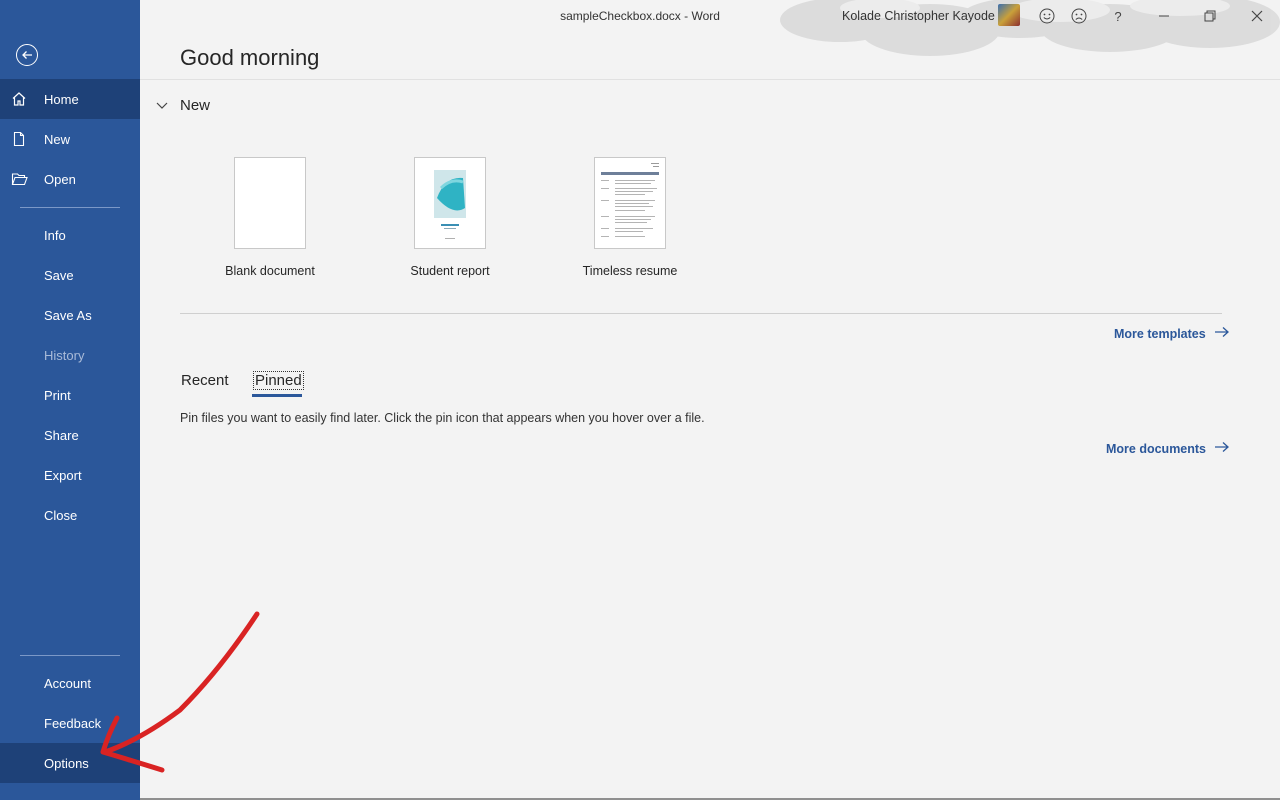 The width and height of the screenshot is (1280, 800). I want to click on help-button: ?, so click(1118, 16).